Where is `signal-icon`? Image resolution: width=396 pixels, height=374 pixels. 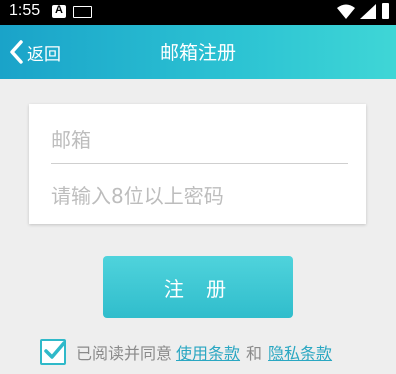 signal-icon is located at coordinates (368, 13).